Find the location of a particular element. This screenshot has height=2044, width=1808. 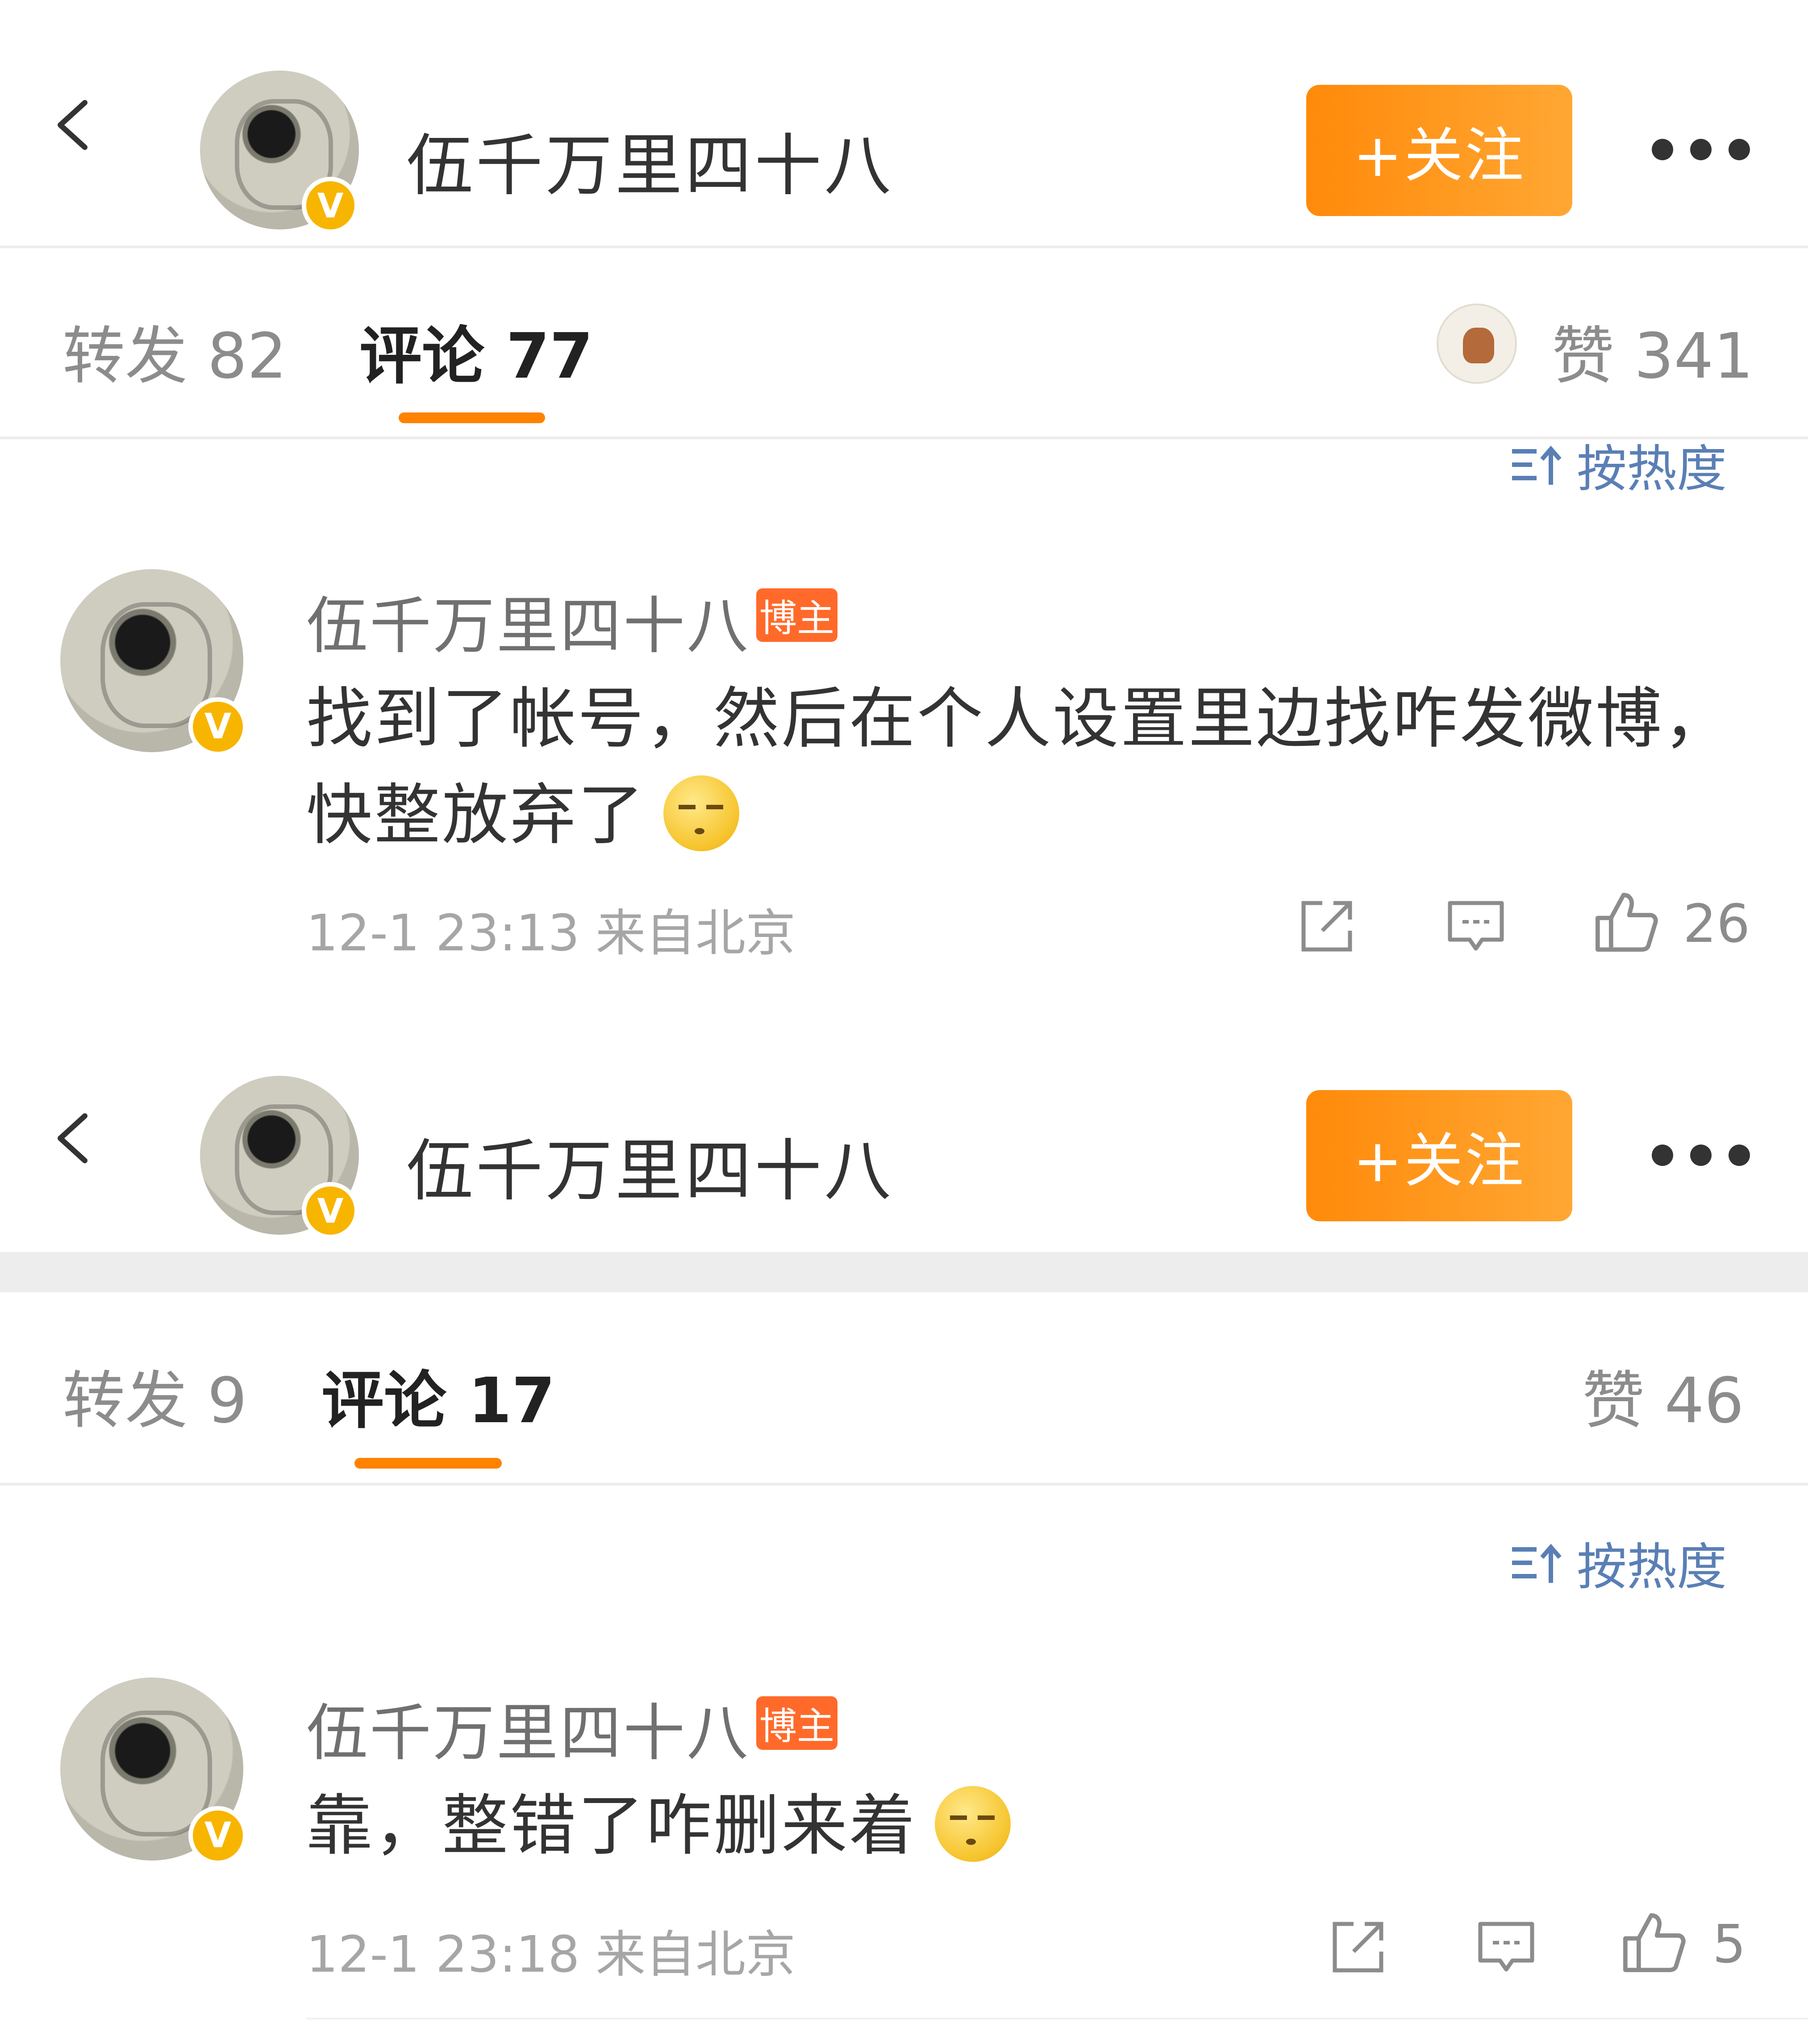

liker-avatar is located at coordinates (1477, 344).